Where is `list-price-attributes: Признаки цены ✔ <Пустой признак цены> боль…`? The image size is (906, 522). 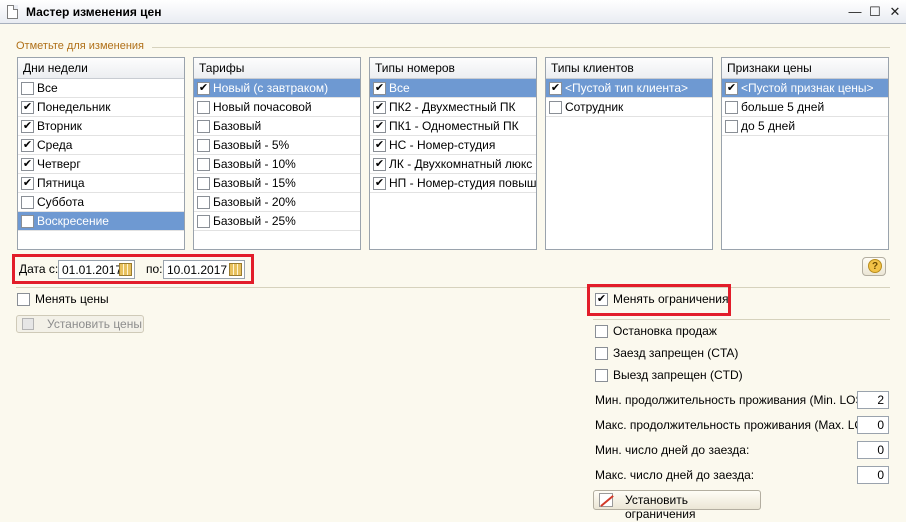
list-price-attributes: Признаки цены ✔ <Пустой признак цены> боль… is located at coordinates (805, 153).